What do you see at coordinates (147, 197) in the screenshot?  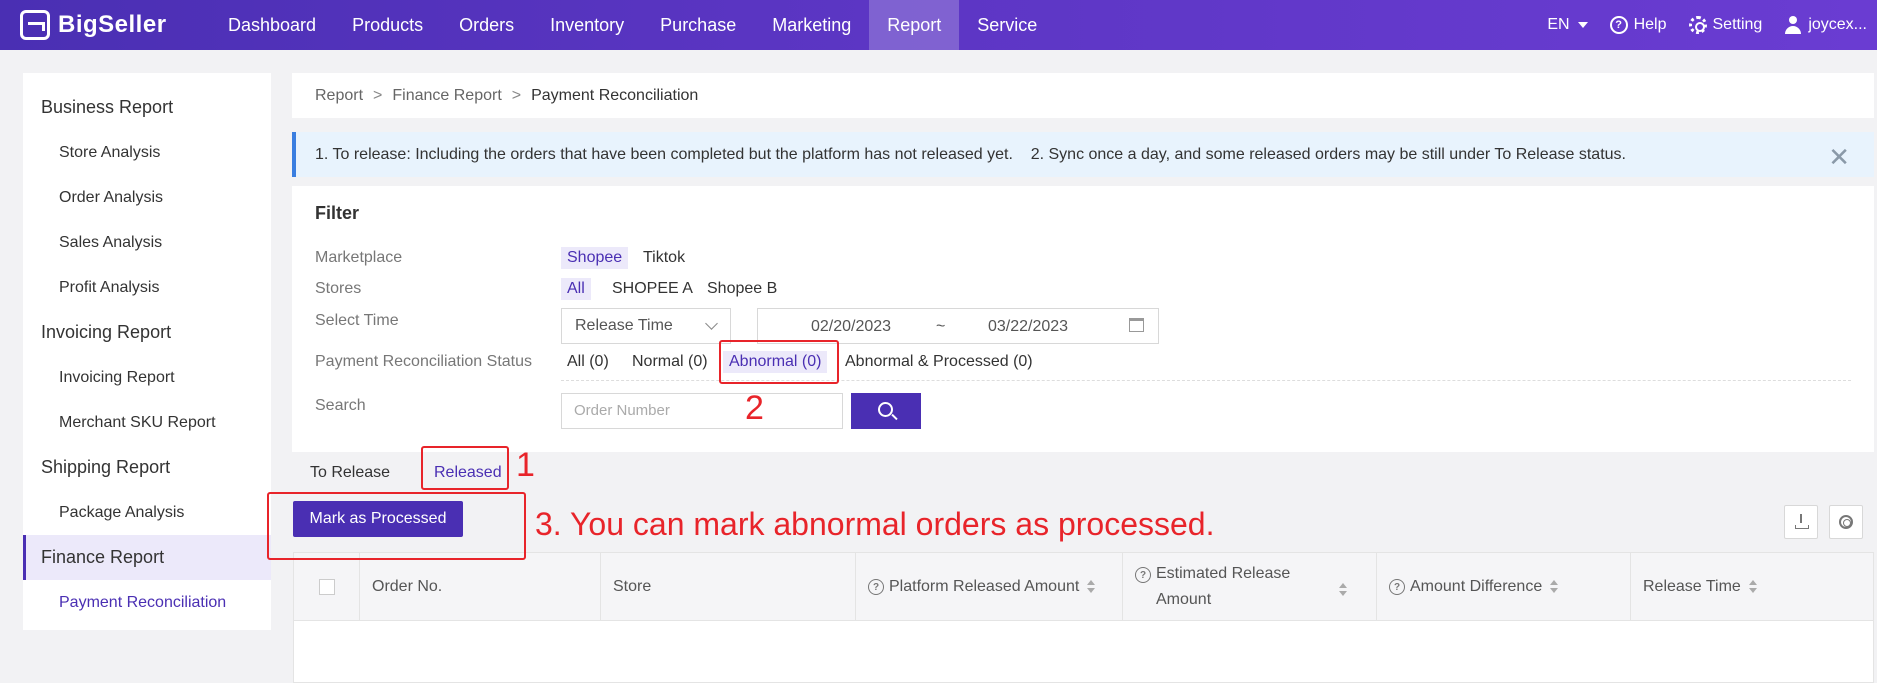 I see `sidebar-item-order-analysis: Order Analysis` at bounding box center [147, 197].